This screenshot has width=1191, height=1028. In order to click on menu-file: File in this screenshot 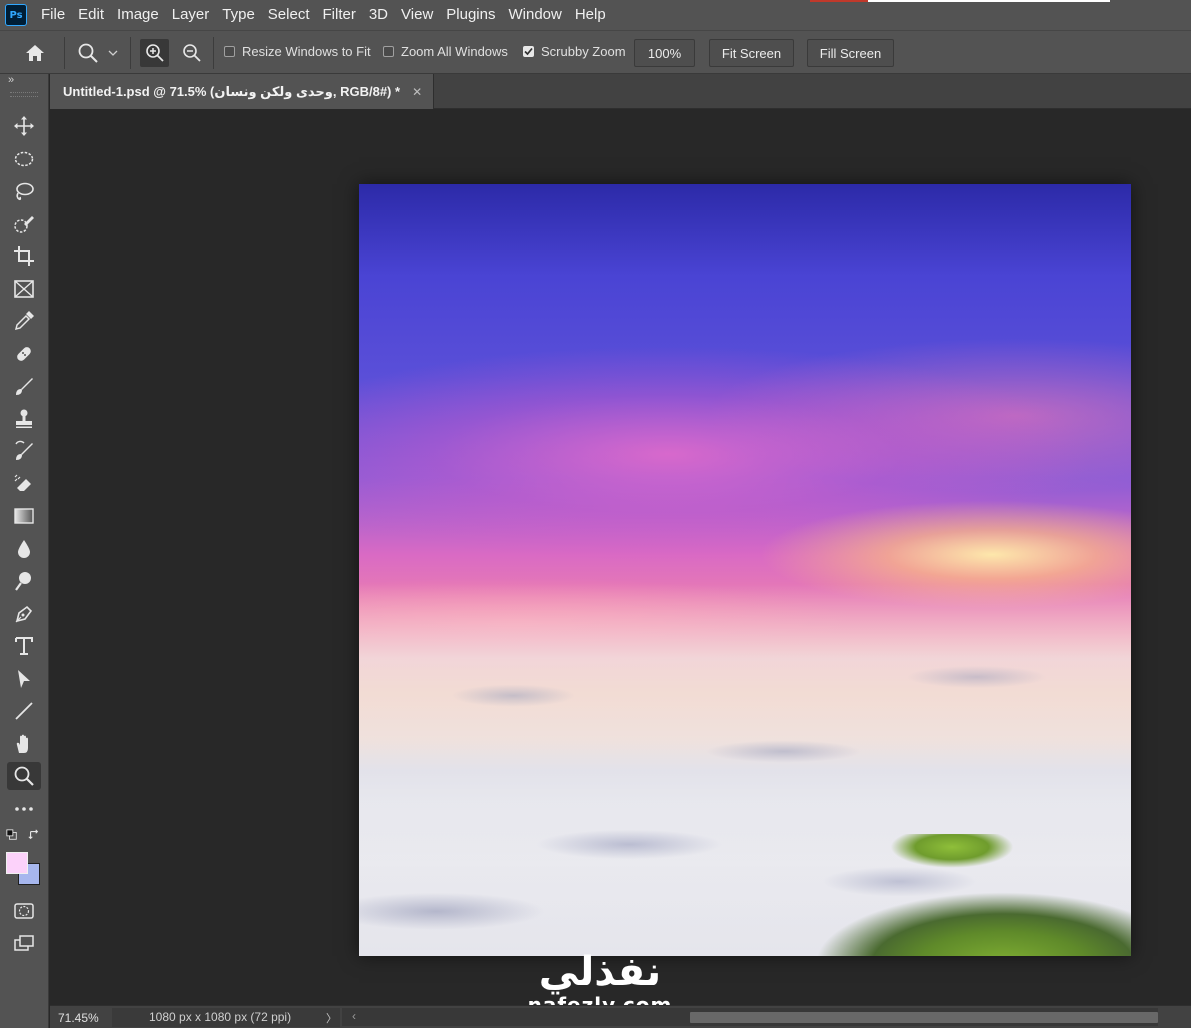, I will do `click(55, 15)`.